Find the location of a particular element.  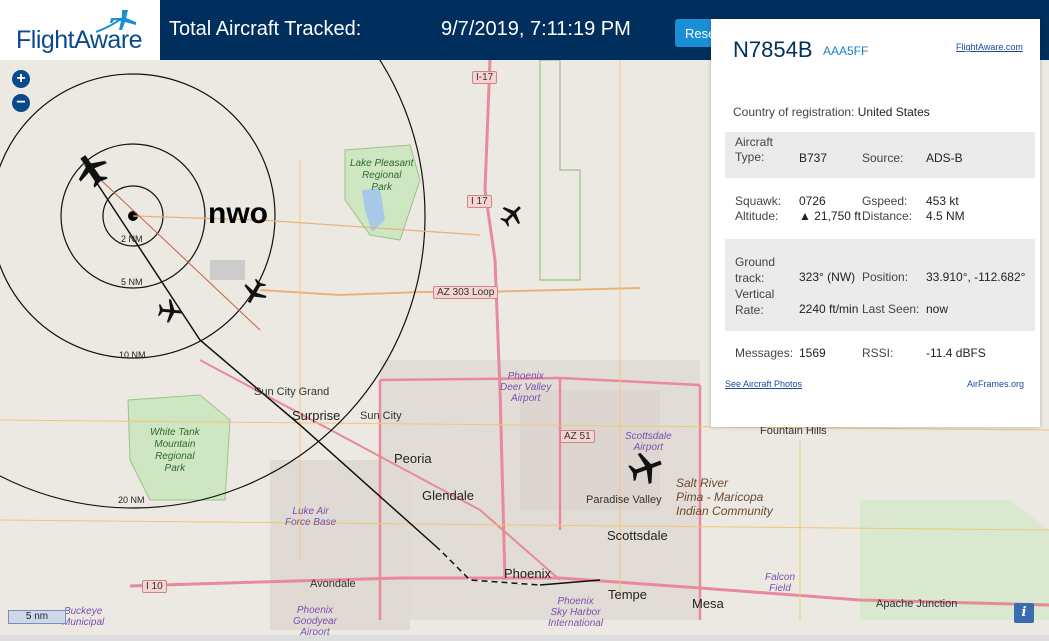

distance-value: 4.5 NM is located at coordinates (945, 216).